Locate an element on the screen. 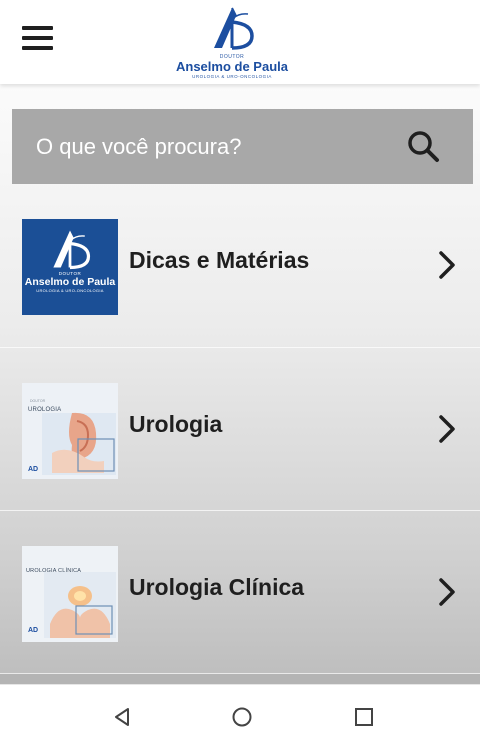 The image size is (480, 748). search-bar is located at coordinates (242, 146).